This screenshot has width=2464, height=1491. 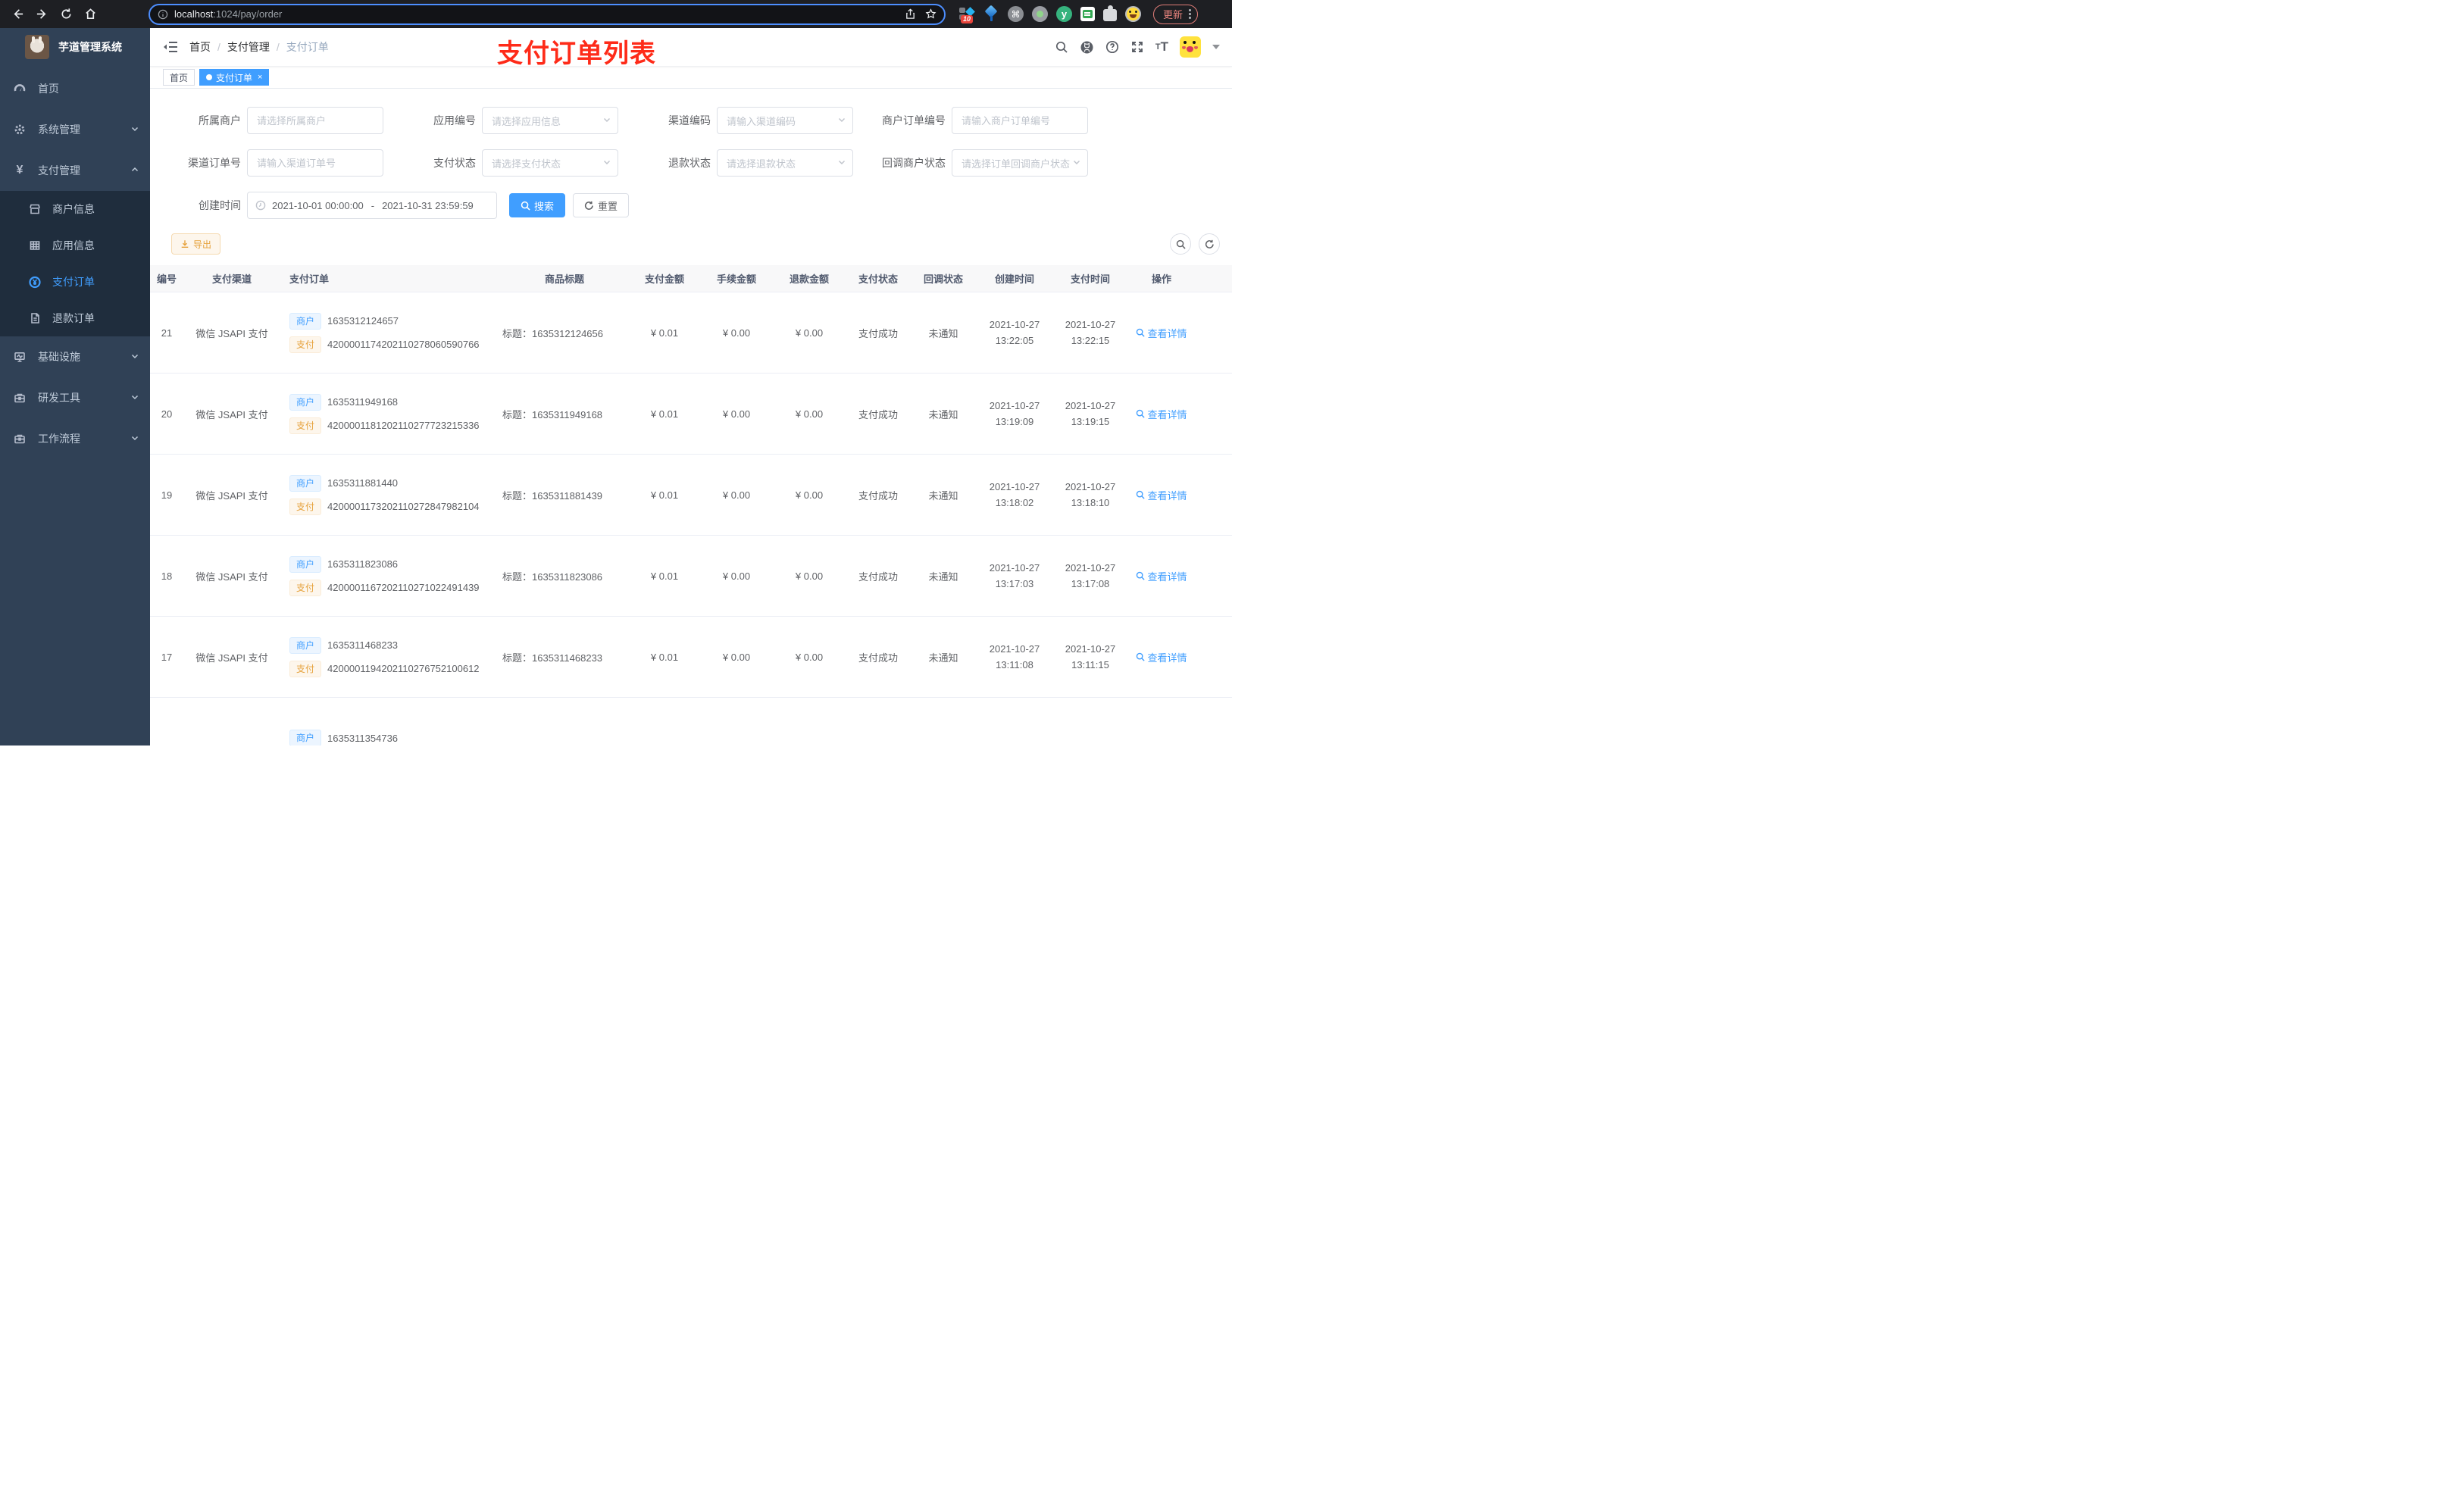 What do you see at coordinates (200, 47) in the screenshot?
I see `breadcrumb-home: 首页` at bounding box center [200, 47].